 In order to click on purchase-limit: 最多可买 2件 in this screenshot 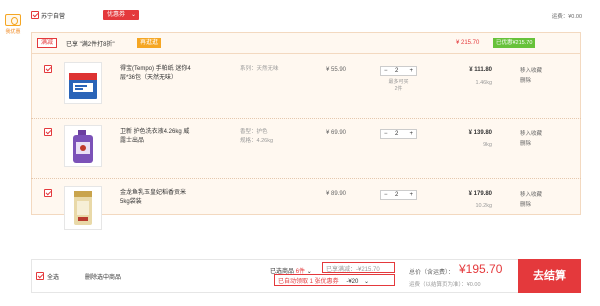, I will do `click(398, 86)`.